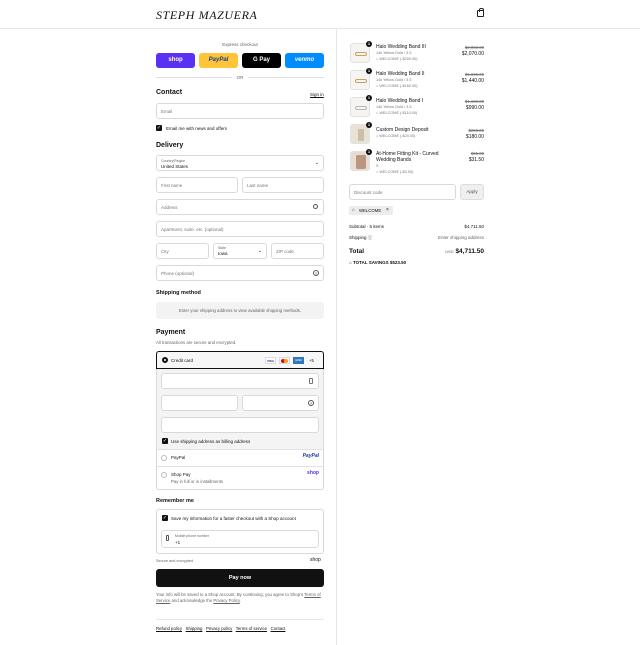  What do you see at coordinates (165, 518) in the screenshot?
I see `save-info-checkbox: ✓` at bounding box center [165, 518].